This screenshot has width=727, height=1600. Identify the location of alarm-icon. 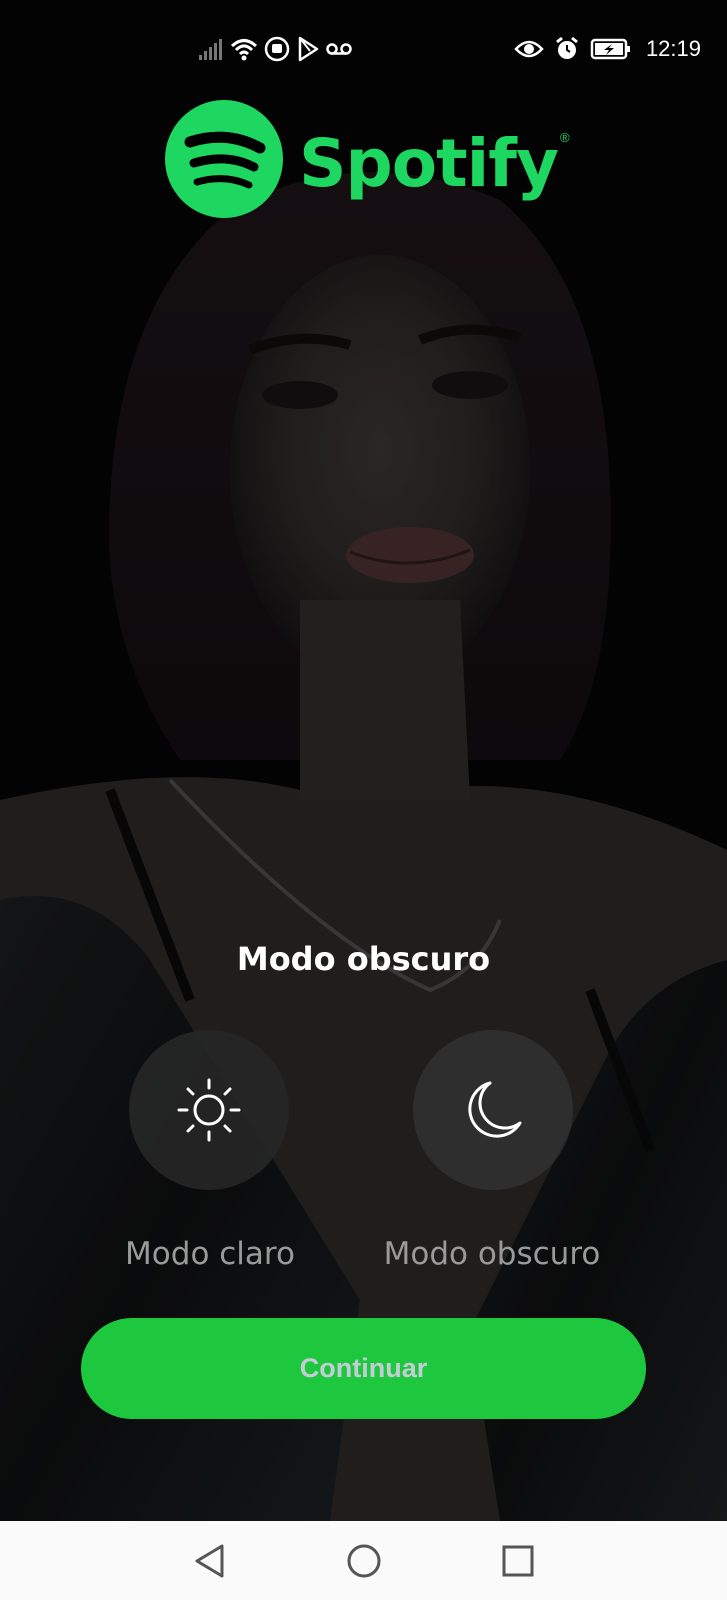
(567, 47).